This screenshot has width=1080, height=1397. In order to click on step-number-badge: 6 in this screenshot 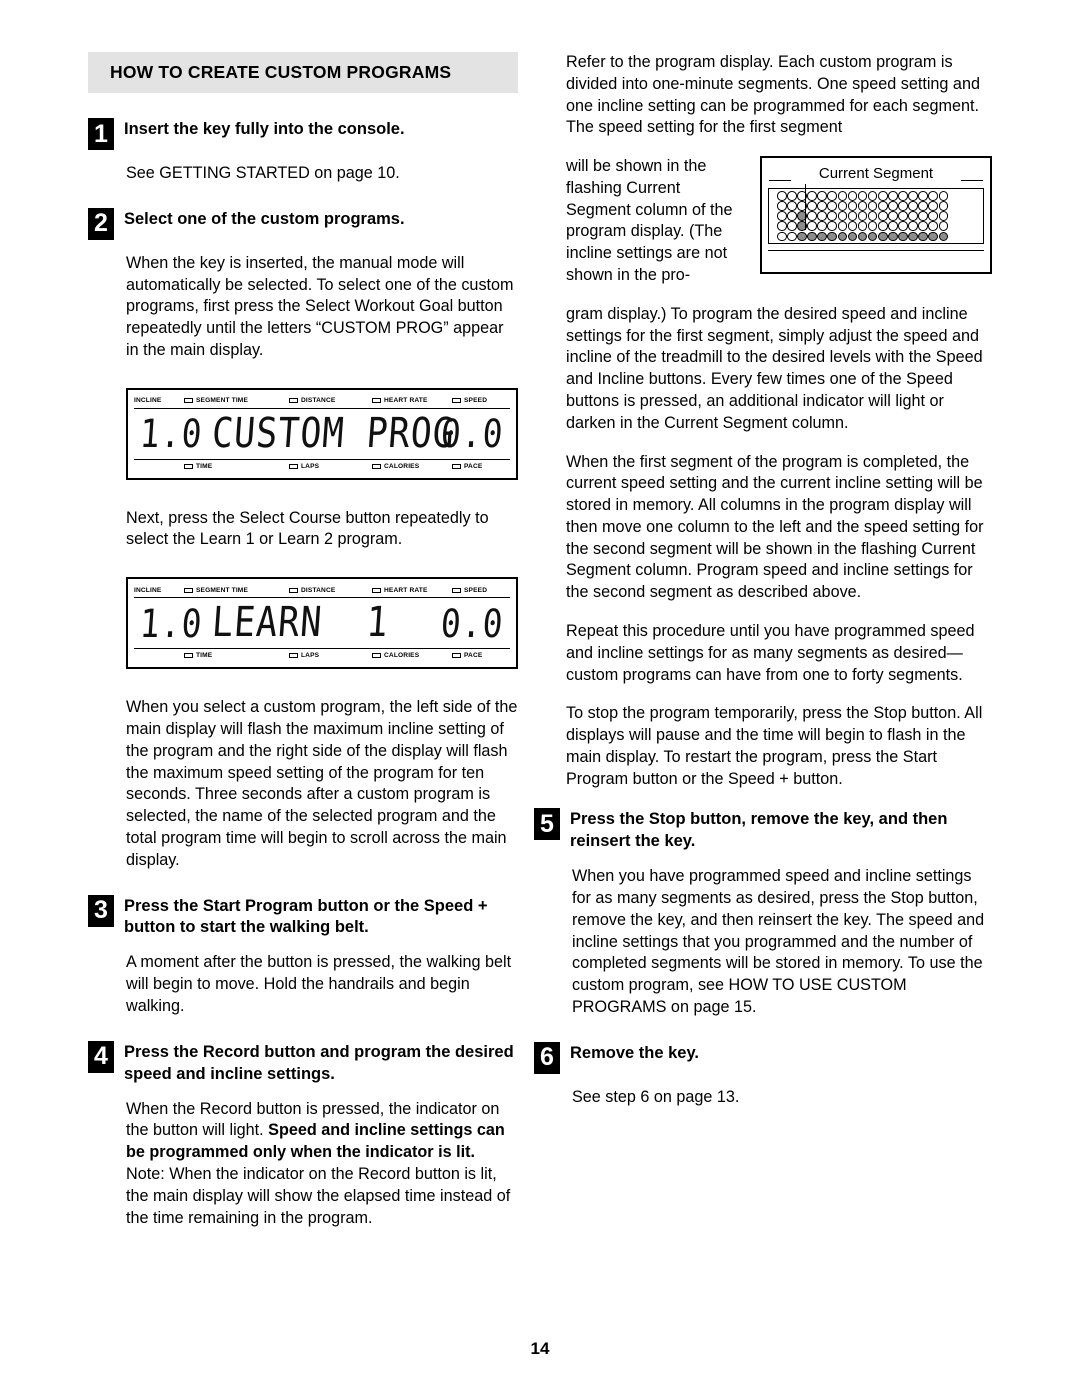, I will do `click(547, 1057)`.